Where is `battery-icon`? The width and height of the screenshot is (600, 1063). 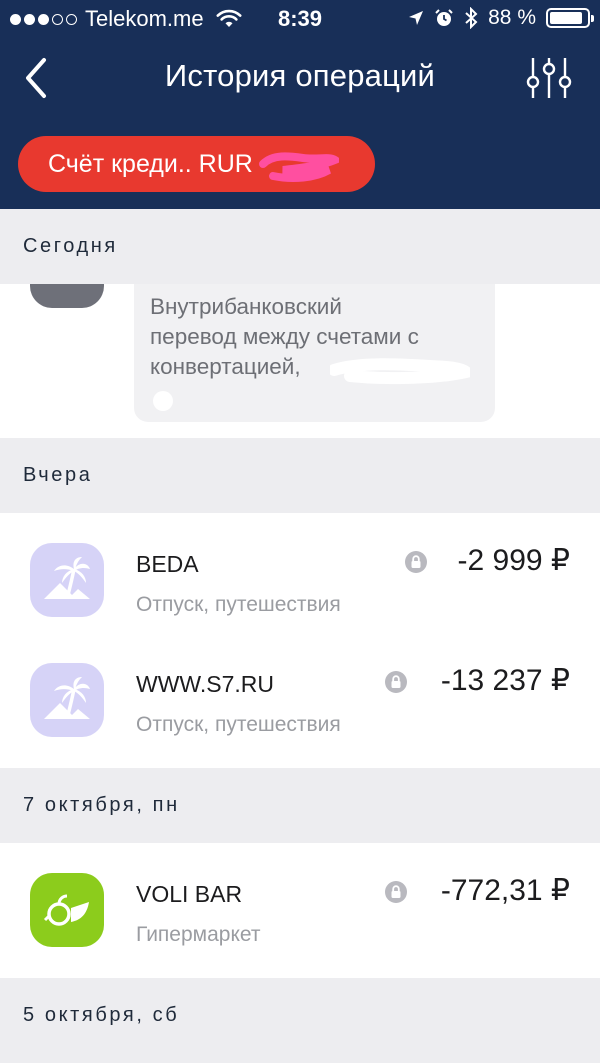 battery-icon is located at coordinates (570, 18).